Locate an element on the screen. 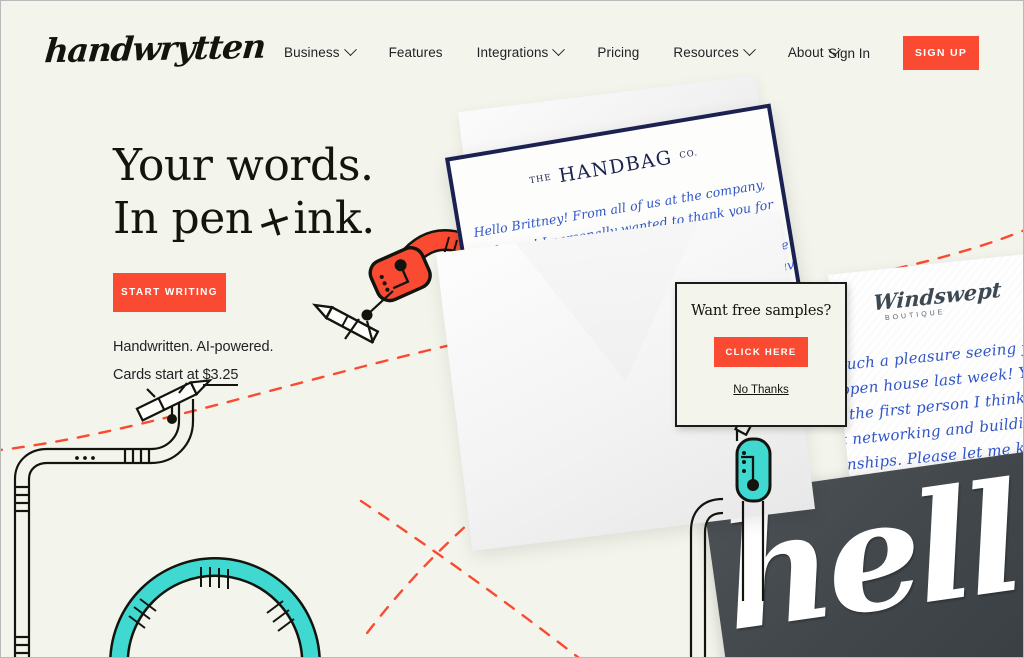  robot-arm-outline-with-pen is located at coordinates (113, 517).